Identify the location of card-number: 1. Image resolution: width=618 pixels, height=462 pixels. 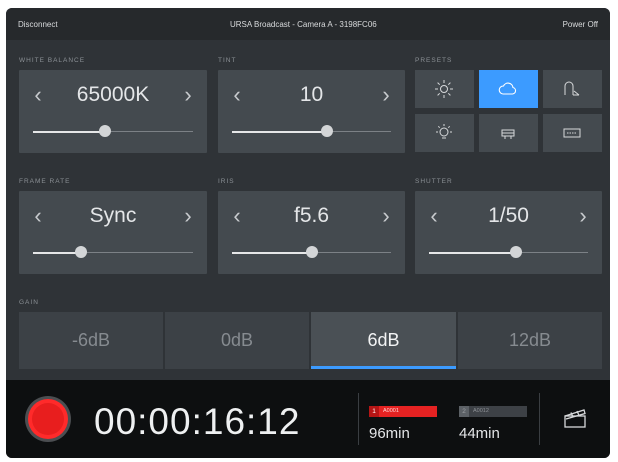
(374, 411).